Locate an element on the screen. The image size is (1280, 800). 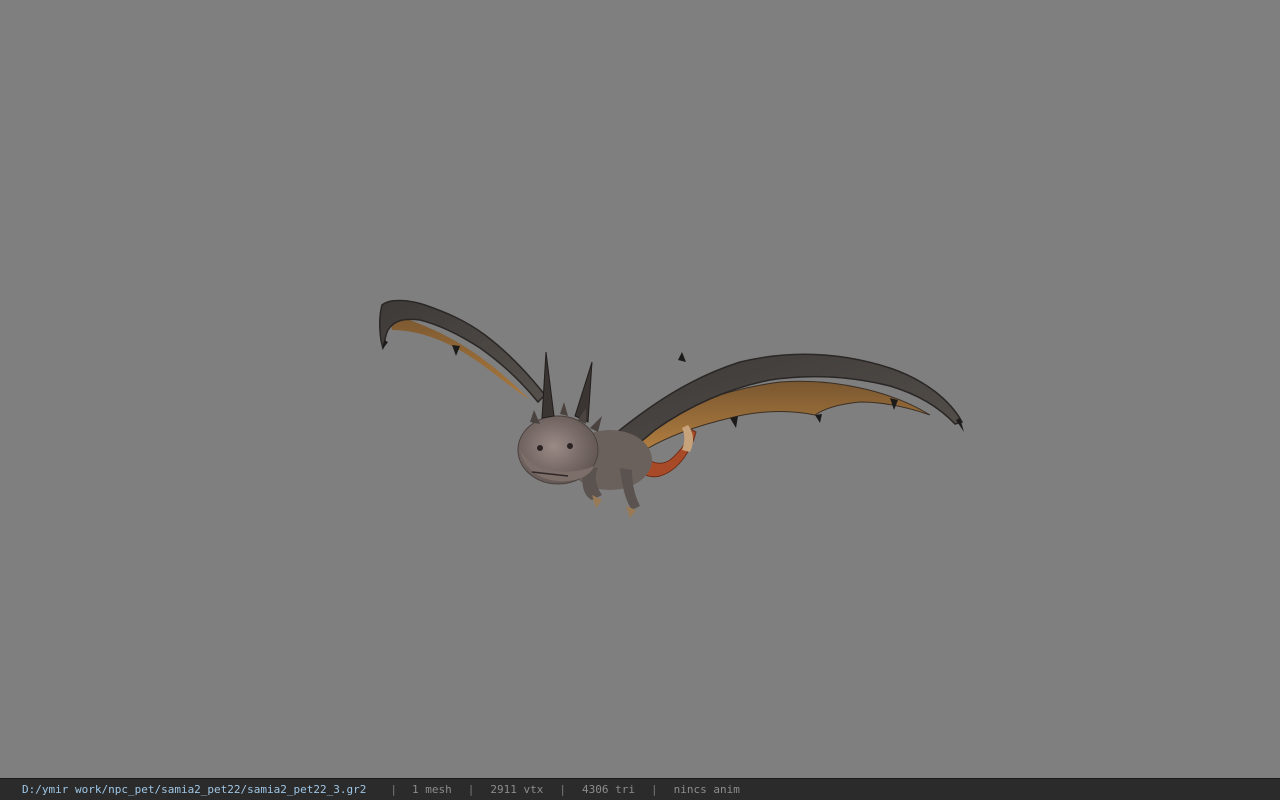
triangle-count-label: 4306 tri is located at coordinates (608, 789).